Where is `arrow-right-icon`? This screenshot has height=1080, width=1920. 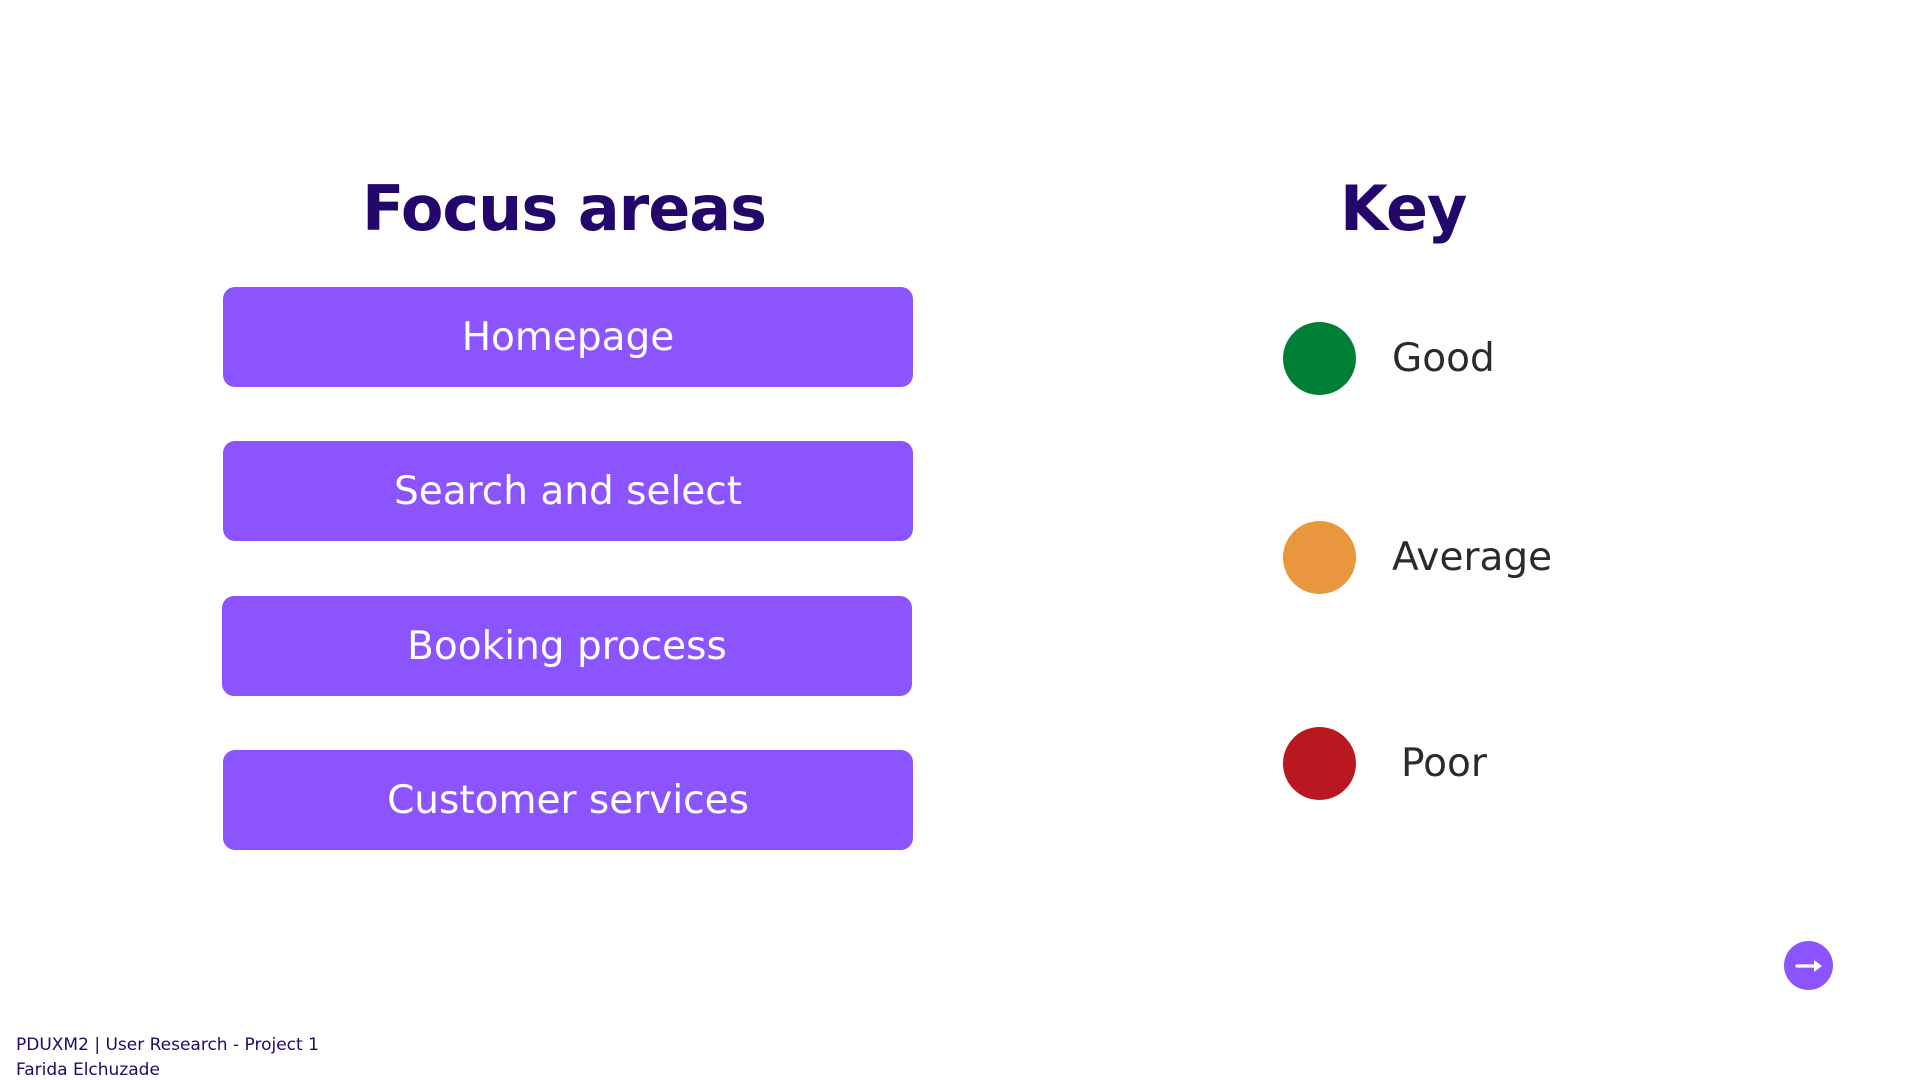 arrow-right-icon is located at coordinates (1808, 965).